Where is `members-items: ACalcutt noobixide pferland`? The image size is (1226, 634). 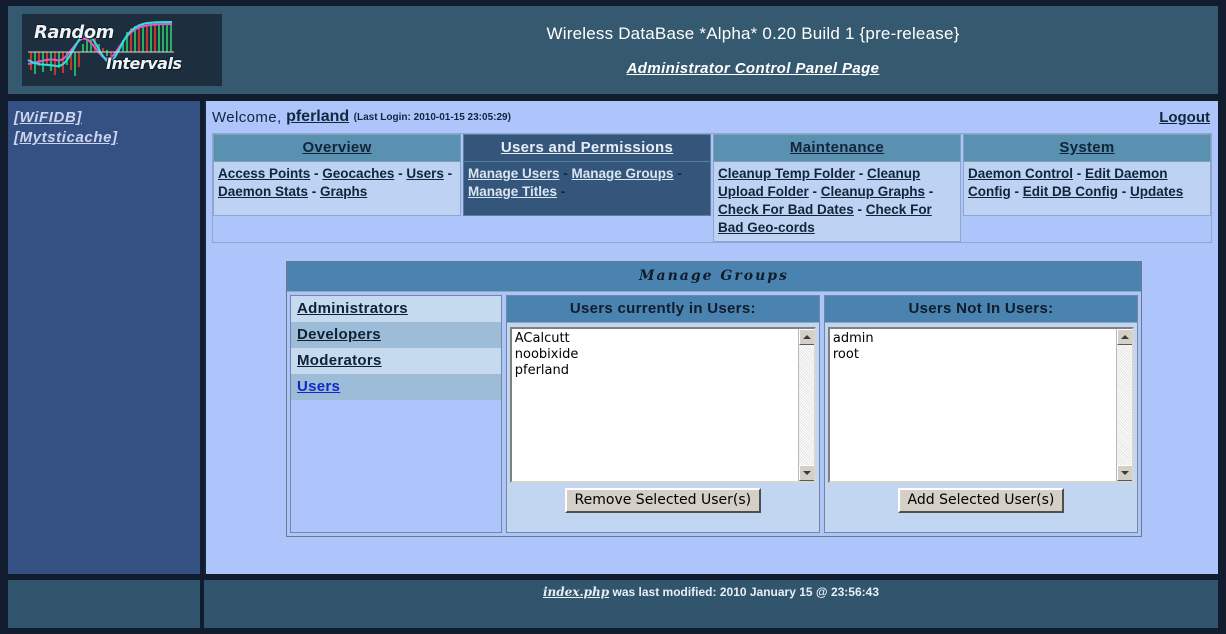 members-items: ACalcutt noobixide pferland is located at coordinates (663, 354).